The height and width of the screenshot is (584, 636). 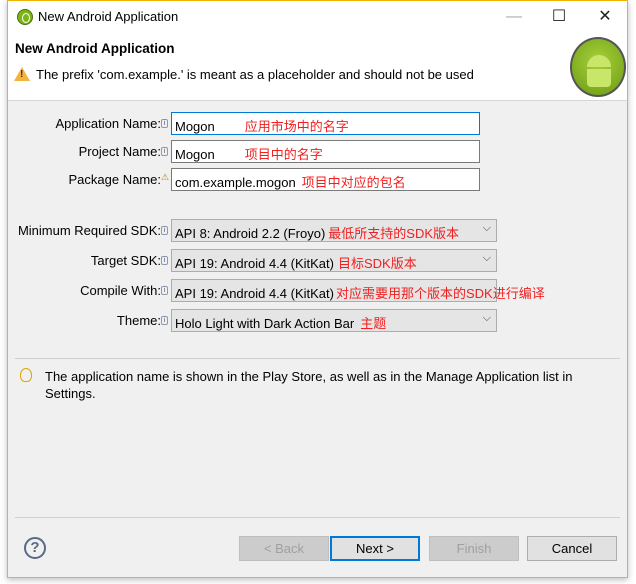 What do you see at coordinates (120, 290) in the screenshot?
I see `compile-with-label: Compile With:` at bounding box center [120, 290].